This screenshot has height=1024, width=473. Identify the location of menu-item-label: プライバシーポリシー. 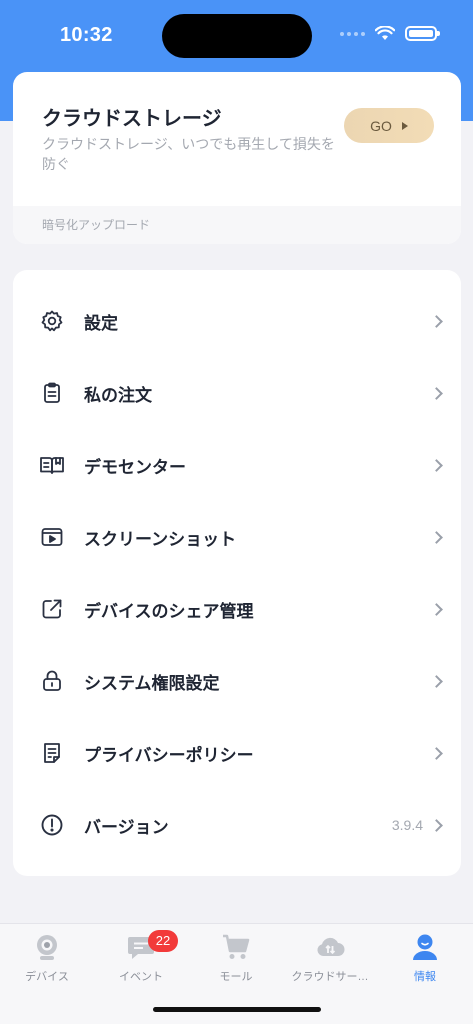
(169, 755).